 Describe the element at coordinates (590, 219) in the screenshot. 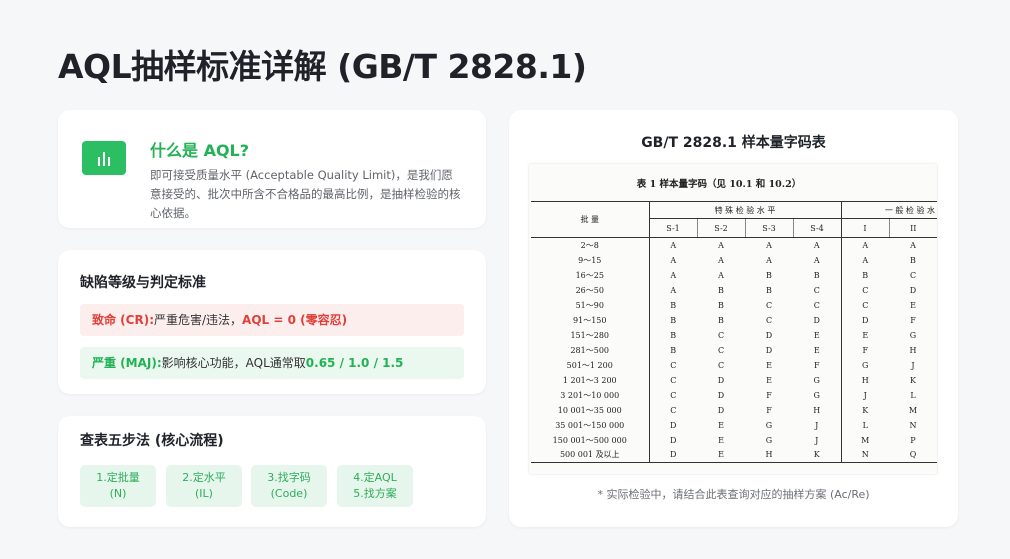

I see `col-header-batch: 批 量` at that location.